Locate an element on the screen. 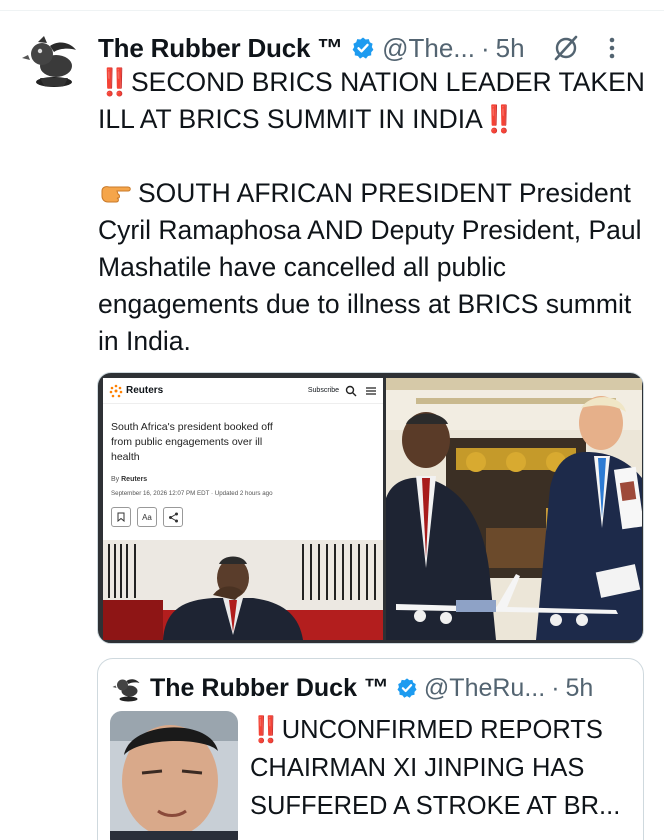 The width and height of the screenshot is (664, 840). reuters-logo-icon is located at coordinates (116, 390).